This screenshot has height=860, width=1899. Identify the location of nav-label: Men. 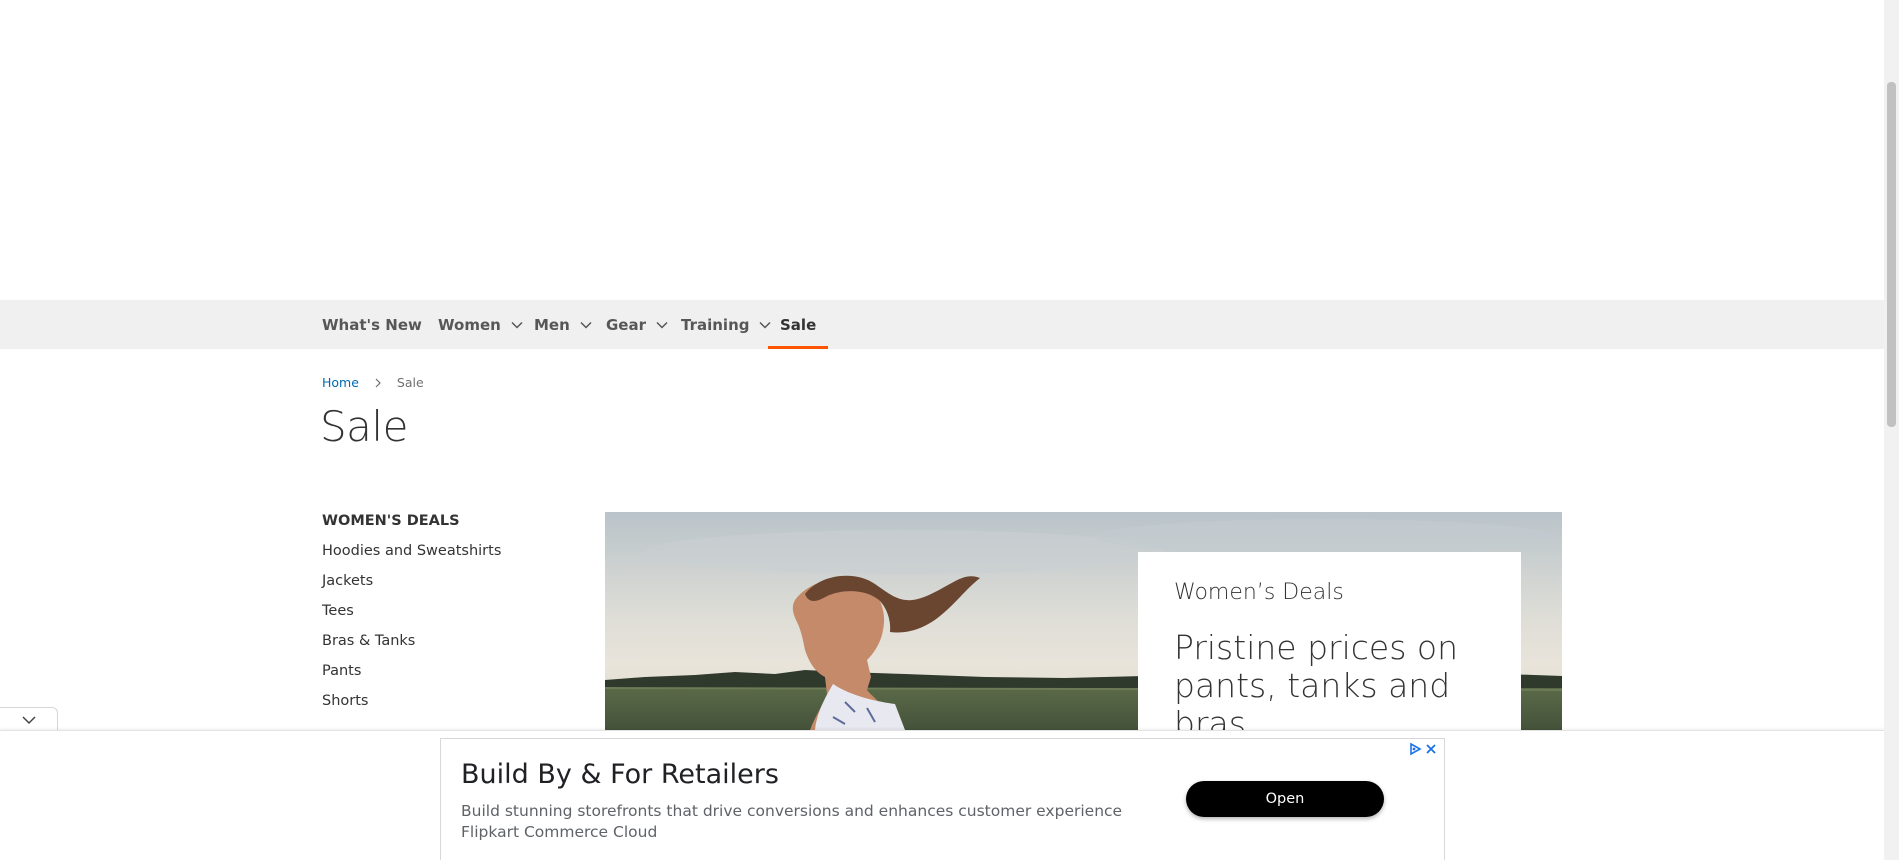
(552, 324).